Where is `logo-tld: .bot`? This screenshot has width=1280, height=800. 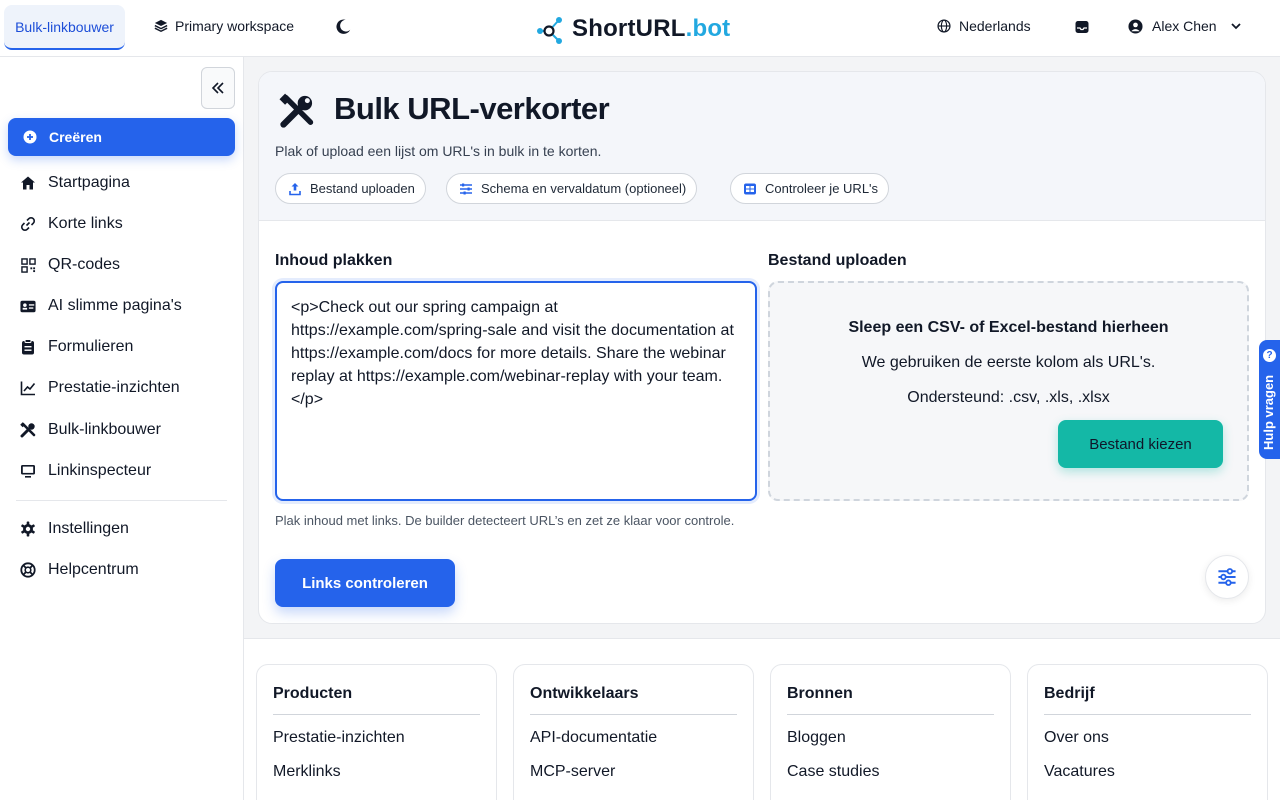 logo-tld: .bot is located at coordinates (708, 28).